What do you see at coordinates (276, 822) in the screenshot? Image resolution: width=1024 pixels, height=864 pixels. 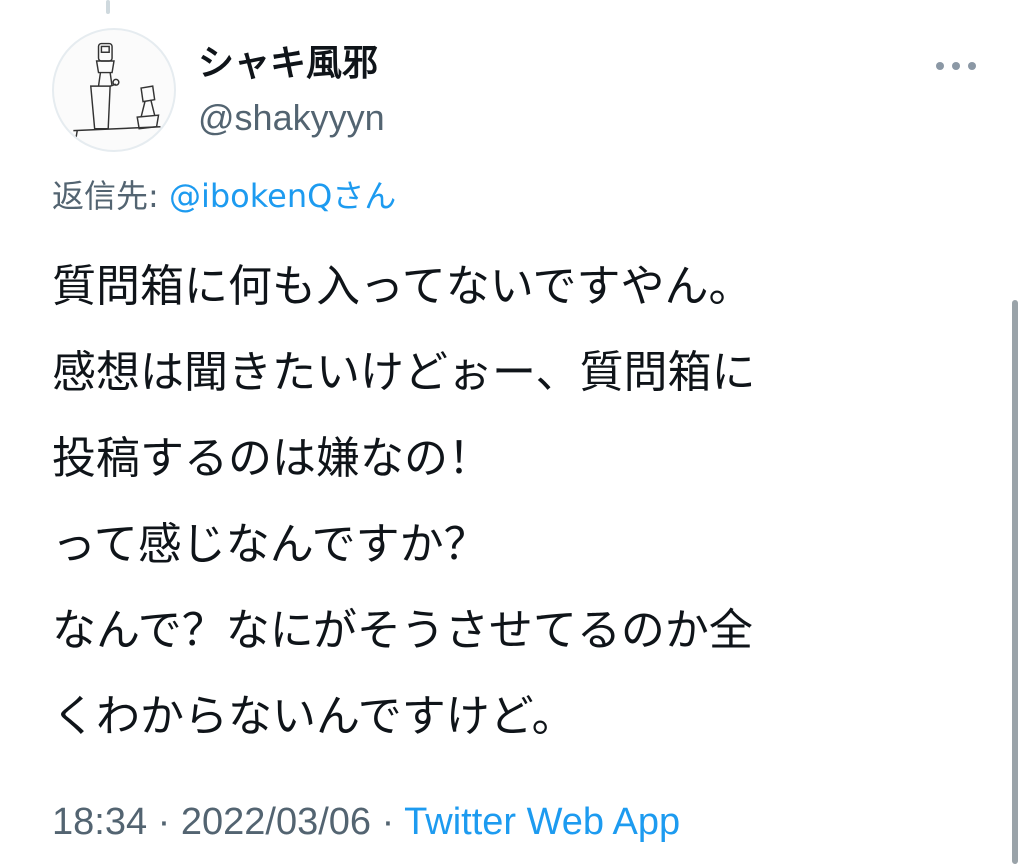 I see `tweet-date: 2022/03/06` at bounding box center [276, 822].